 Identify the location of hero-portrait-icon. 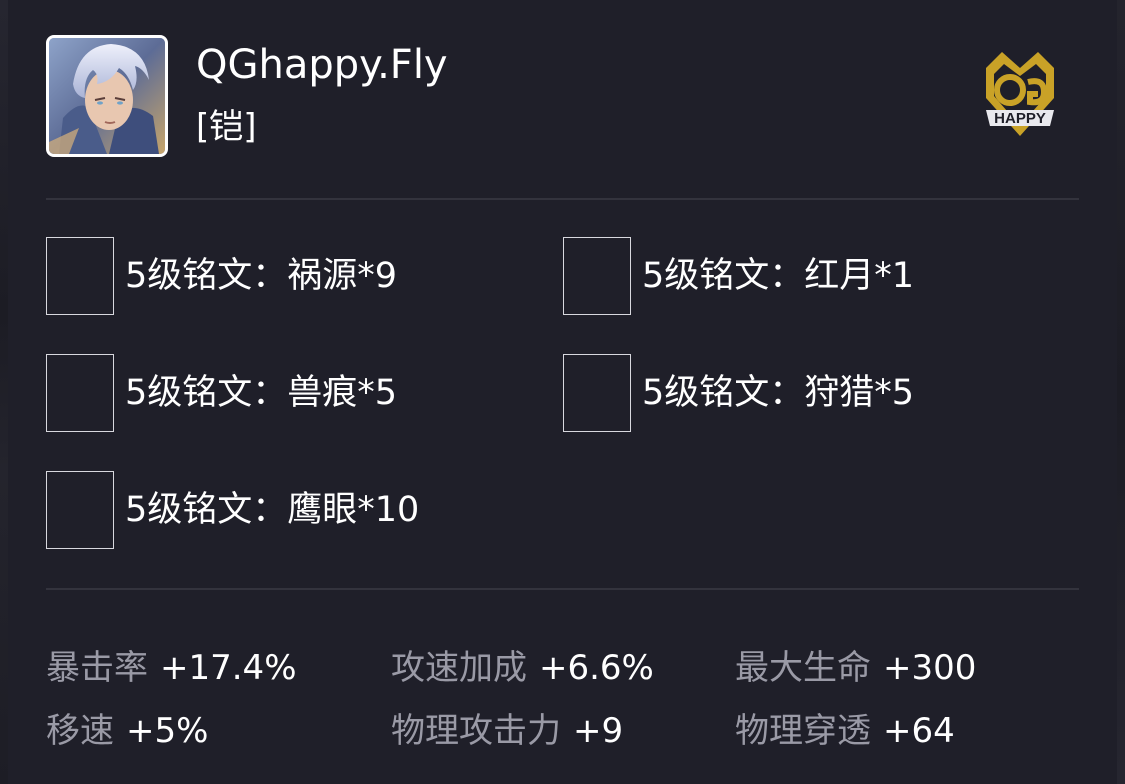
(107, 96).